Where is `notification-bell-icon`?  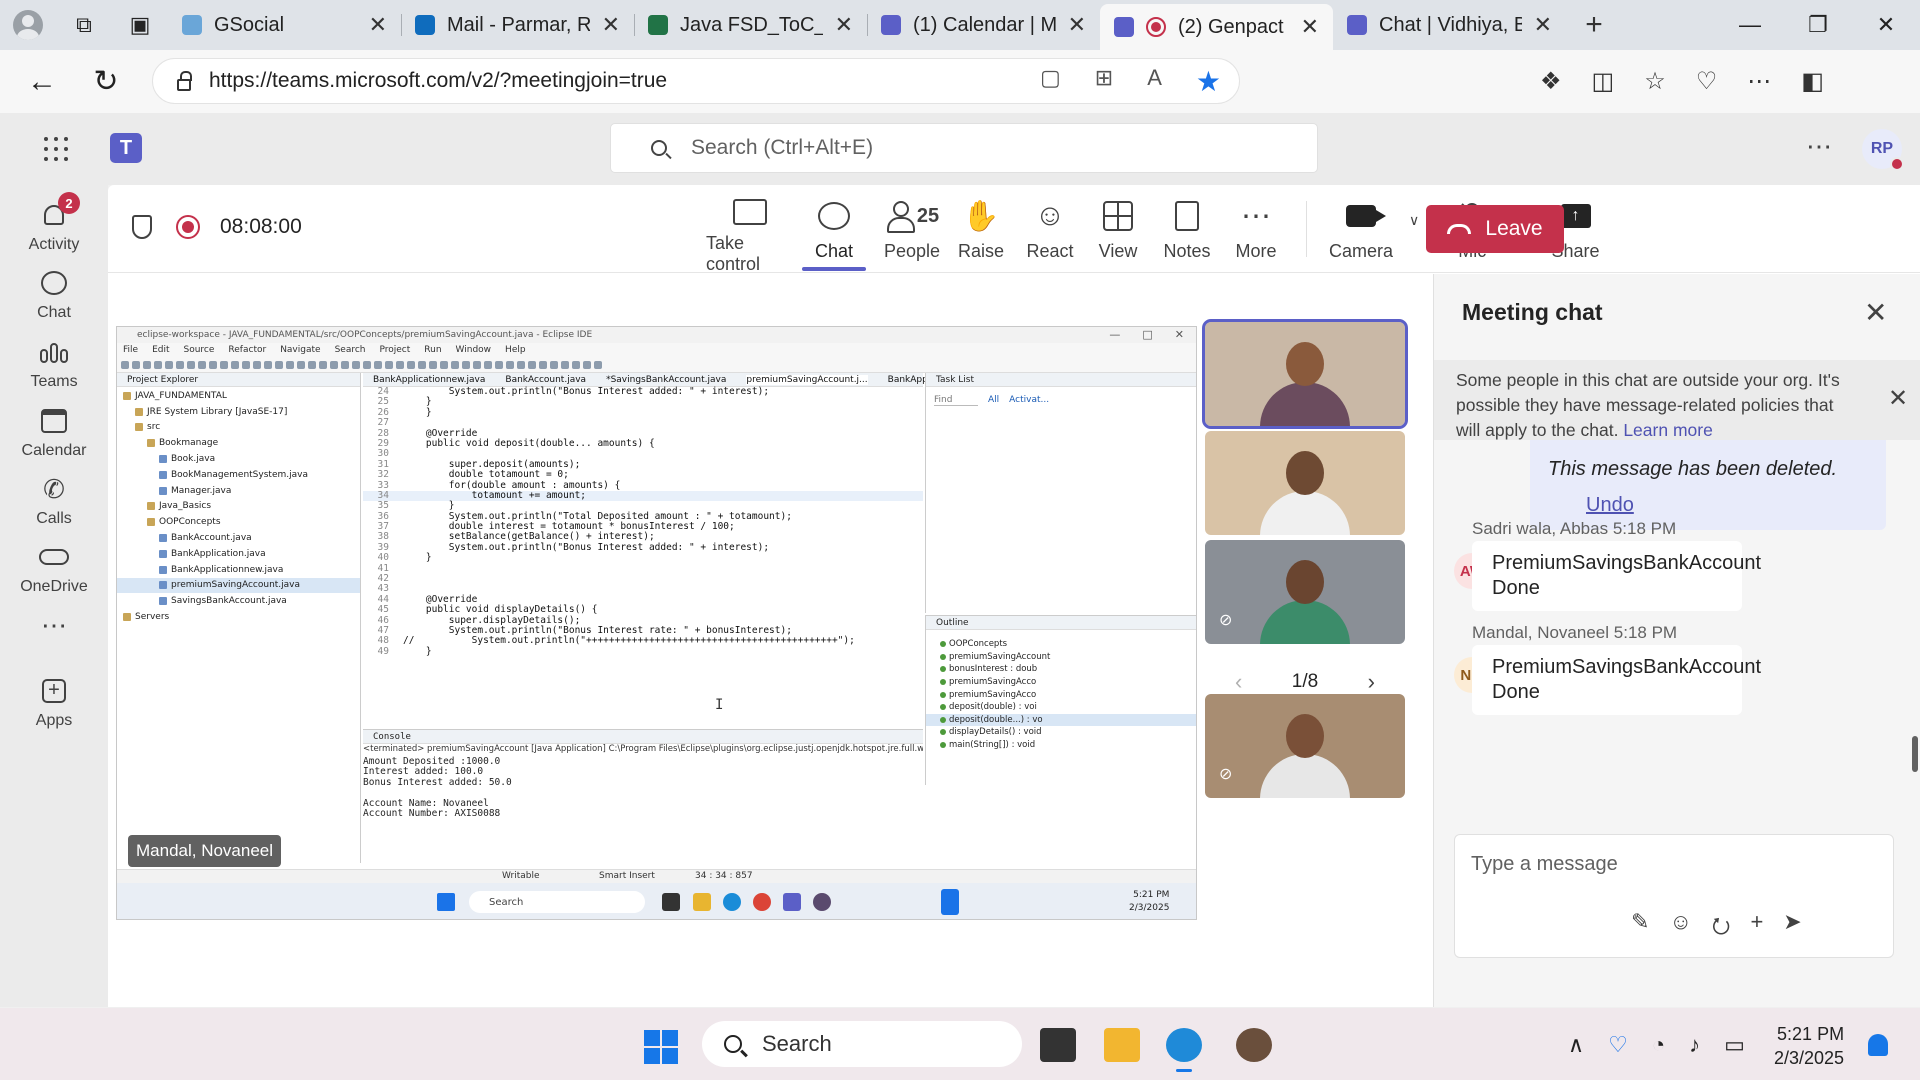
notification-bell-icon is located at coordinates (1878, 1045).